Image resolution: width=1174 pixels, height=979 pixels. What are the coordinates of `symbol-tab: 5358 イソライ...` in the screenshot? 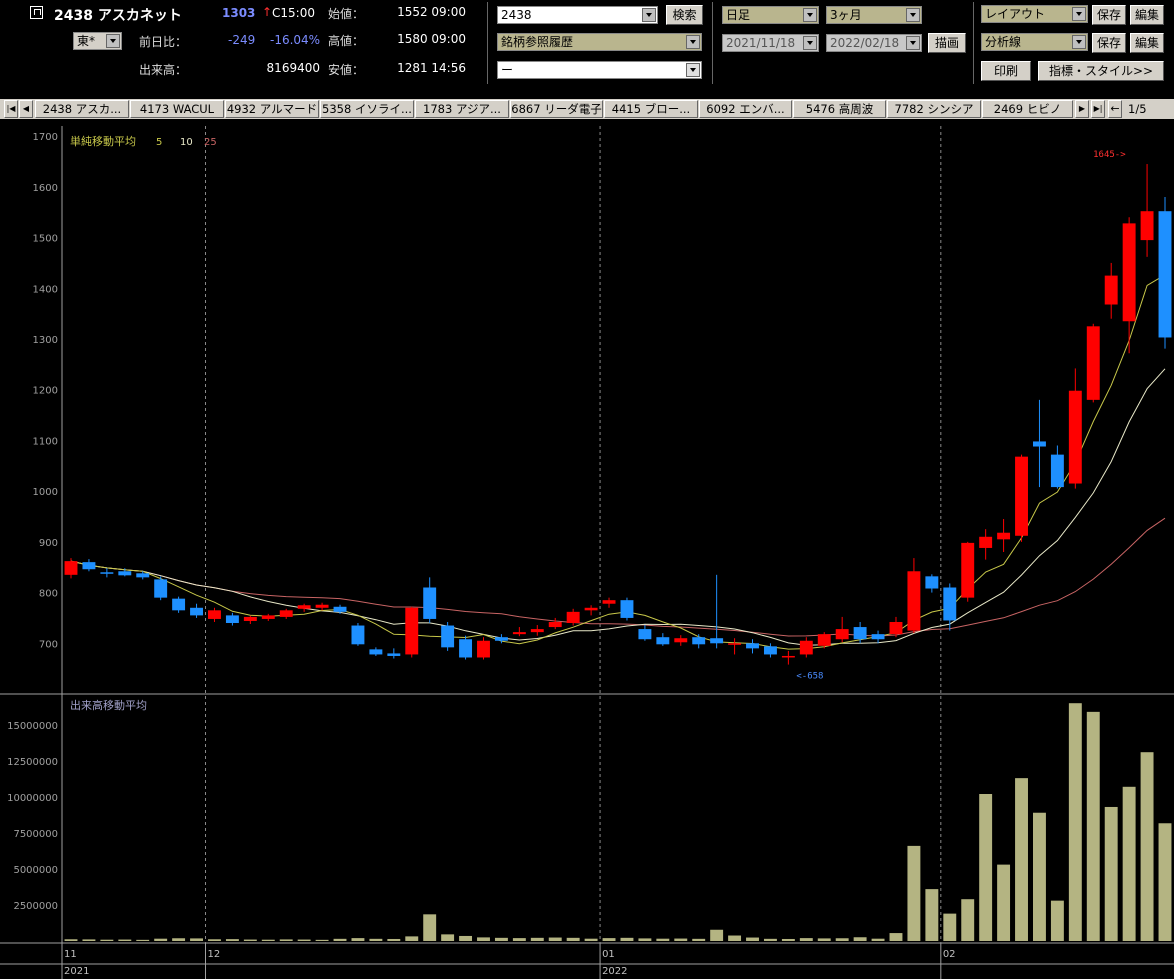 It's located at (367, 109).